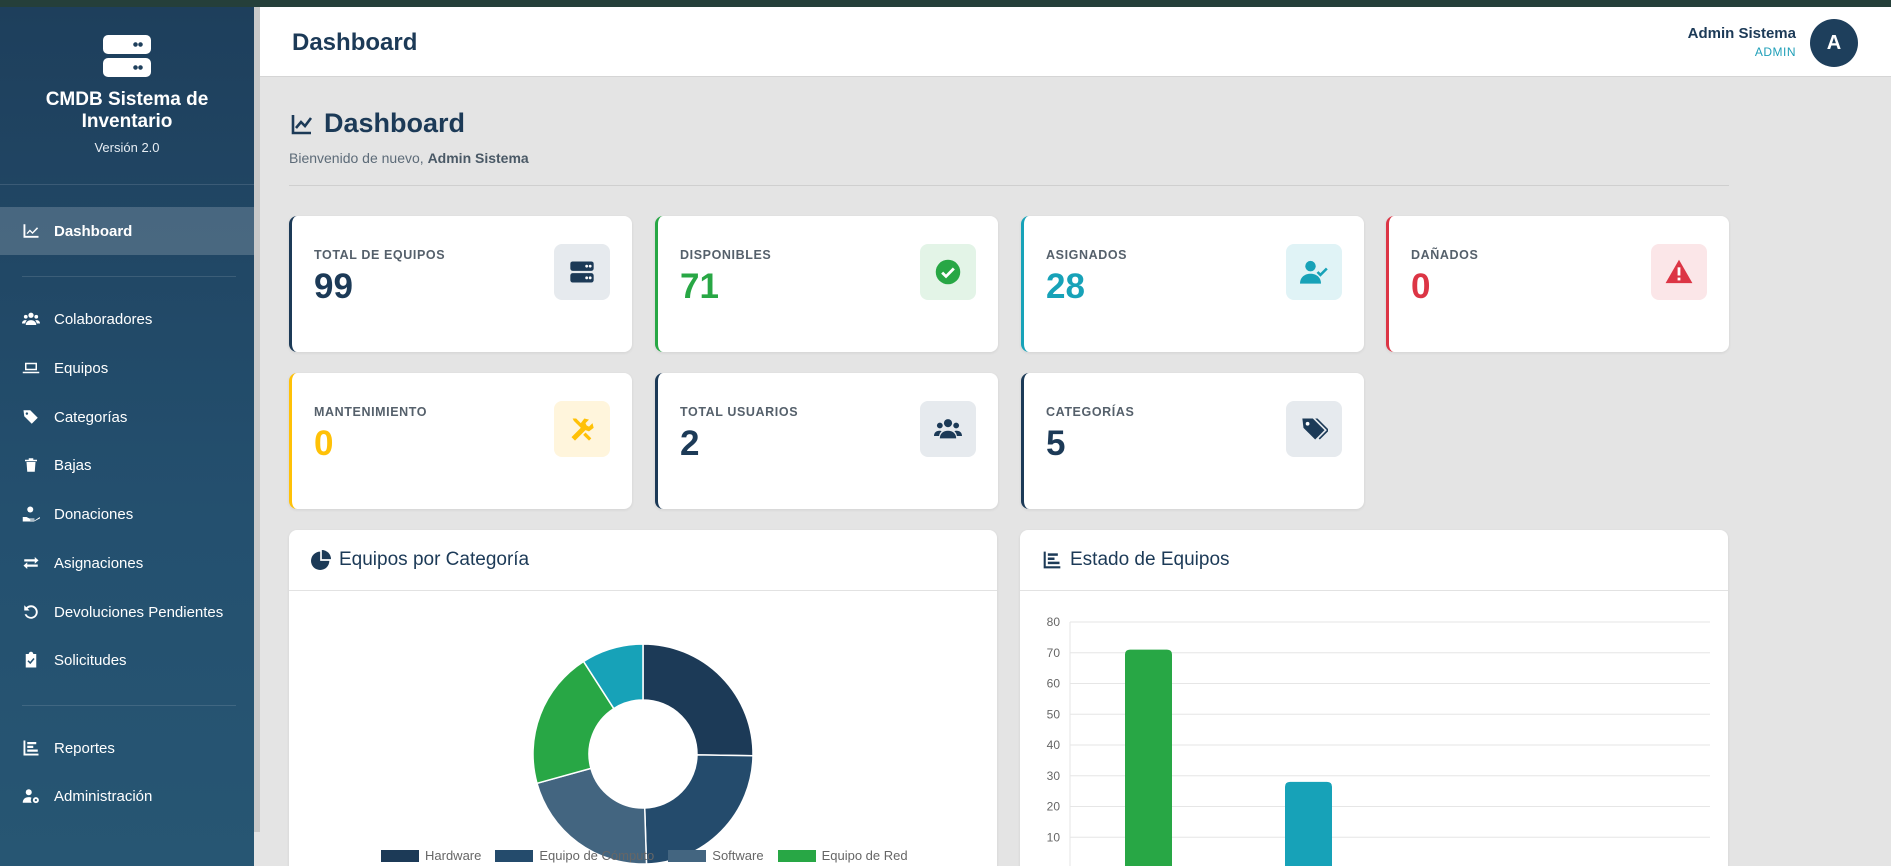  I want to click on y-tick-label: 10, so click(1054, 837).